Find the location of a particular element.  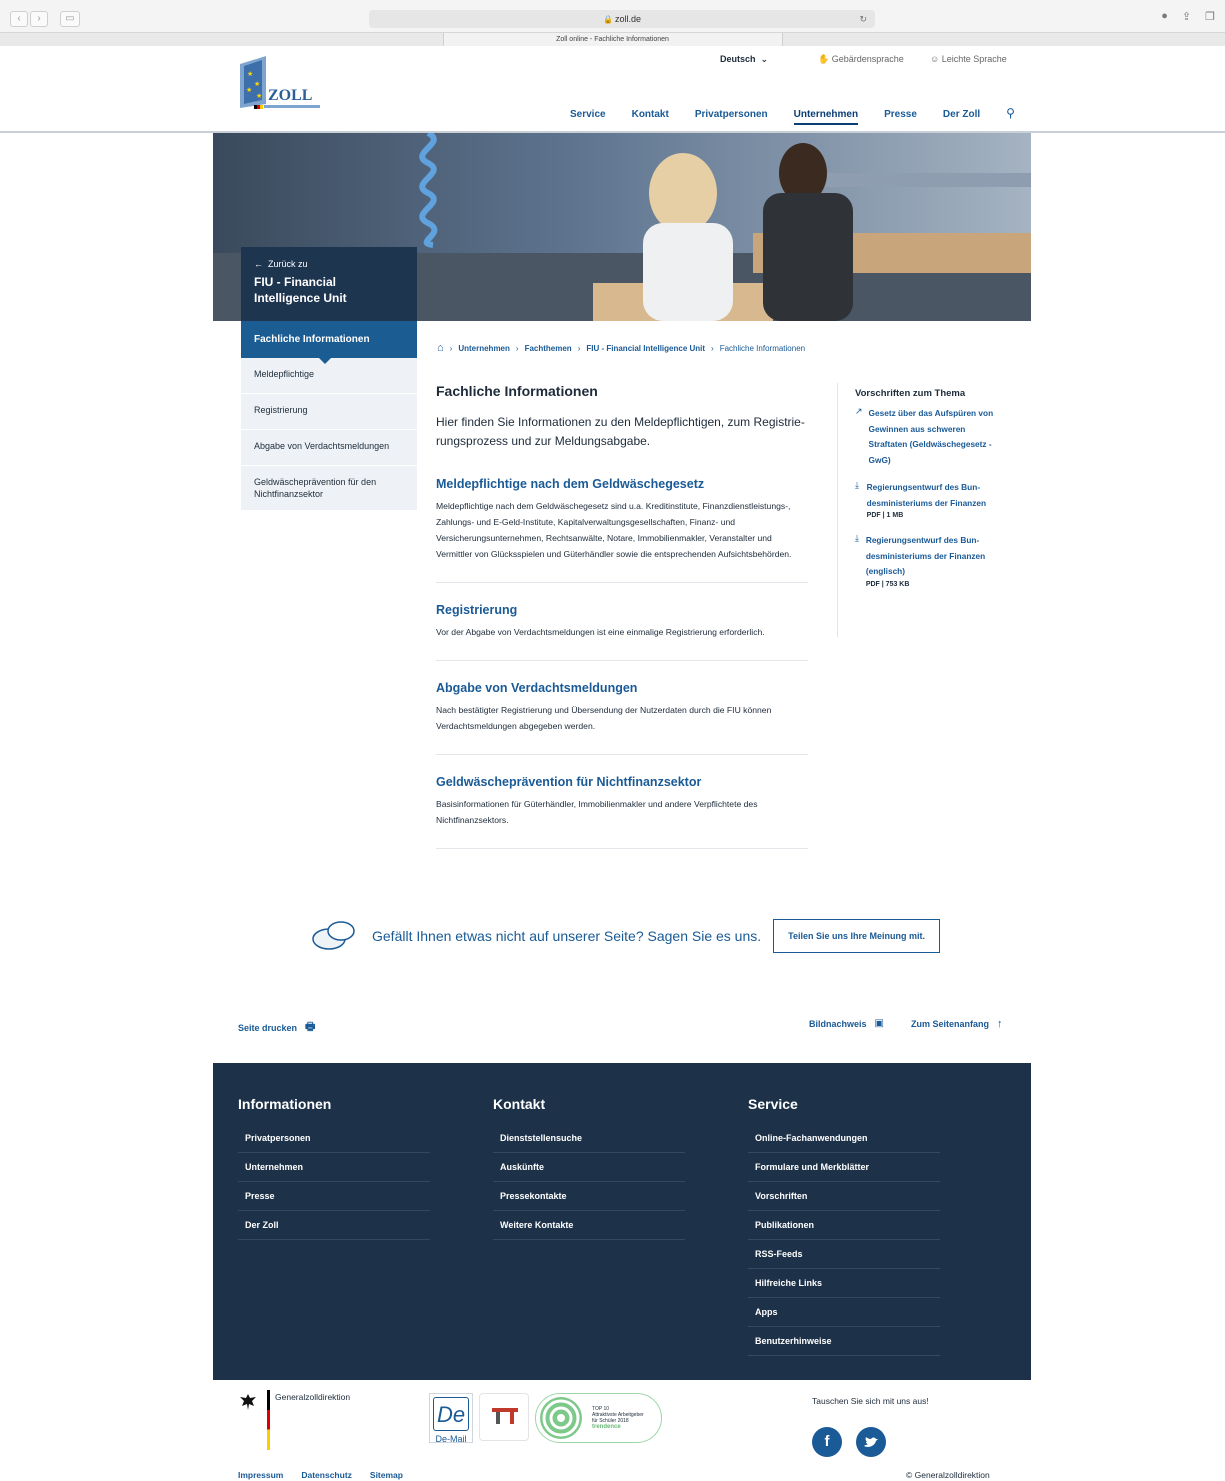

address-bar: 🔒 zoll.de ↻ is located at coordinates (622, 19).